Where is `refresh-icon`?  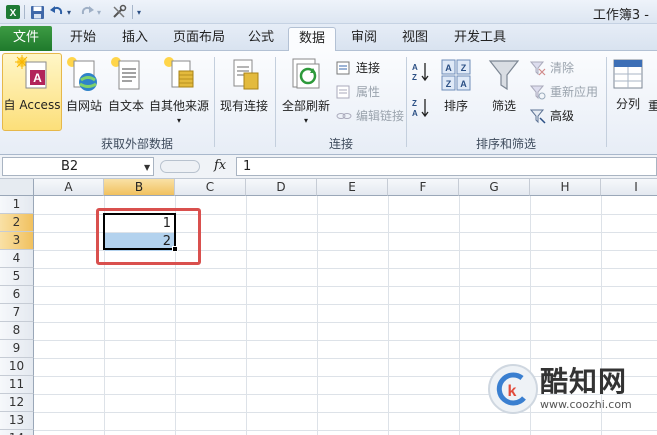
refresh-icon is located at coordinates (306, 73).